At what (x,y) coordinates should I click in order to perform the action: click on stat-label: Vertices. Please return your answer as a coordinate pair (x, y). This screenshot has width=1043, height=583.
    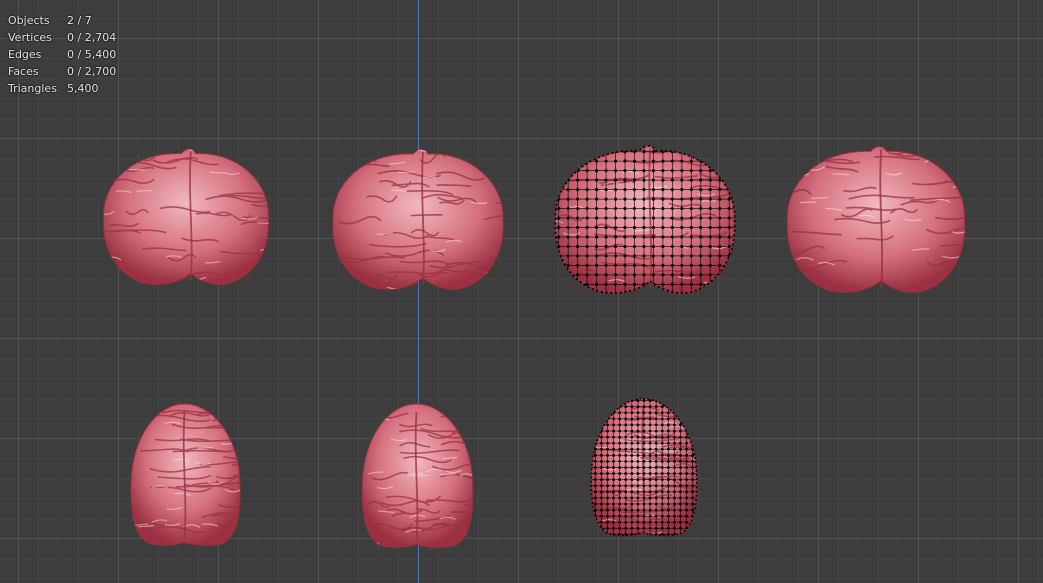
    Looking at the image, I should click on (30, 37).